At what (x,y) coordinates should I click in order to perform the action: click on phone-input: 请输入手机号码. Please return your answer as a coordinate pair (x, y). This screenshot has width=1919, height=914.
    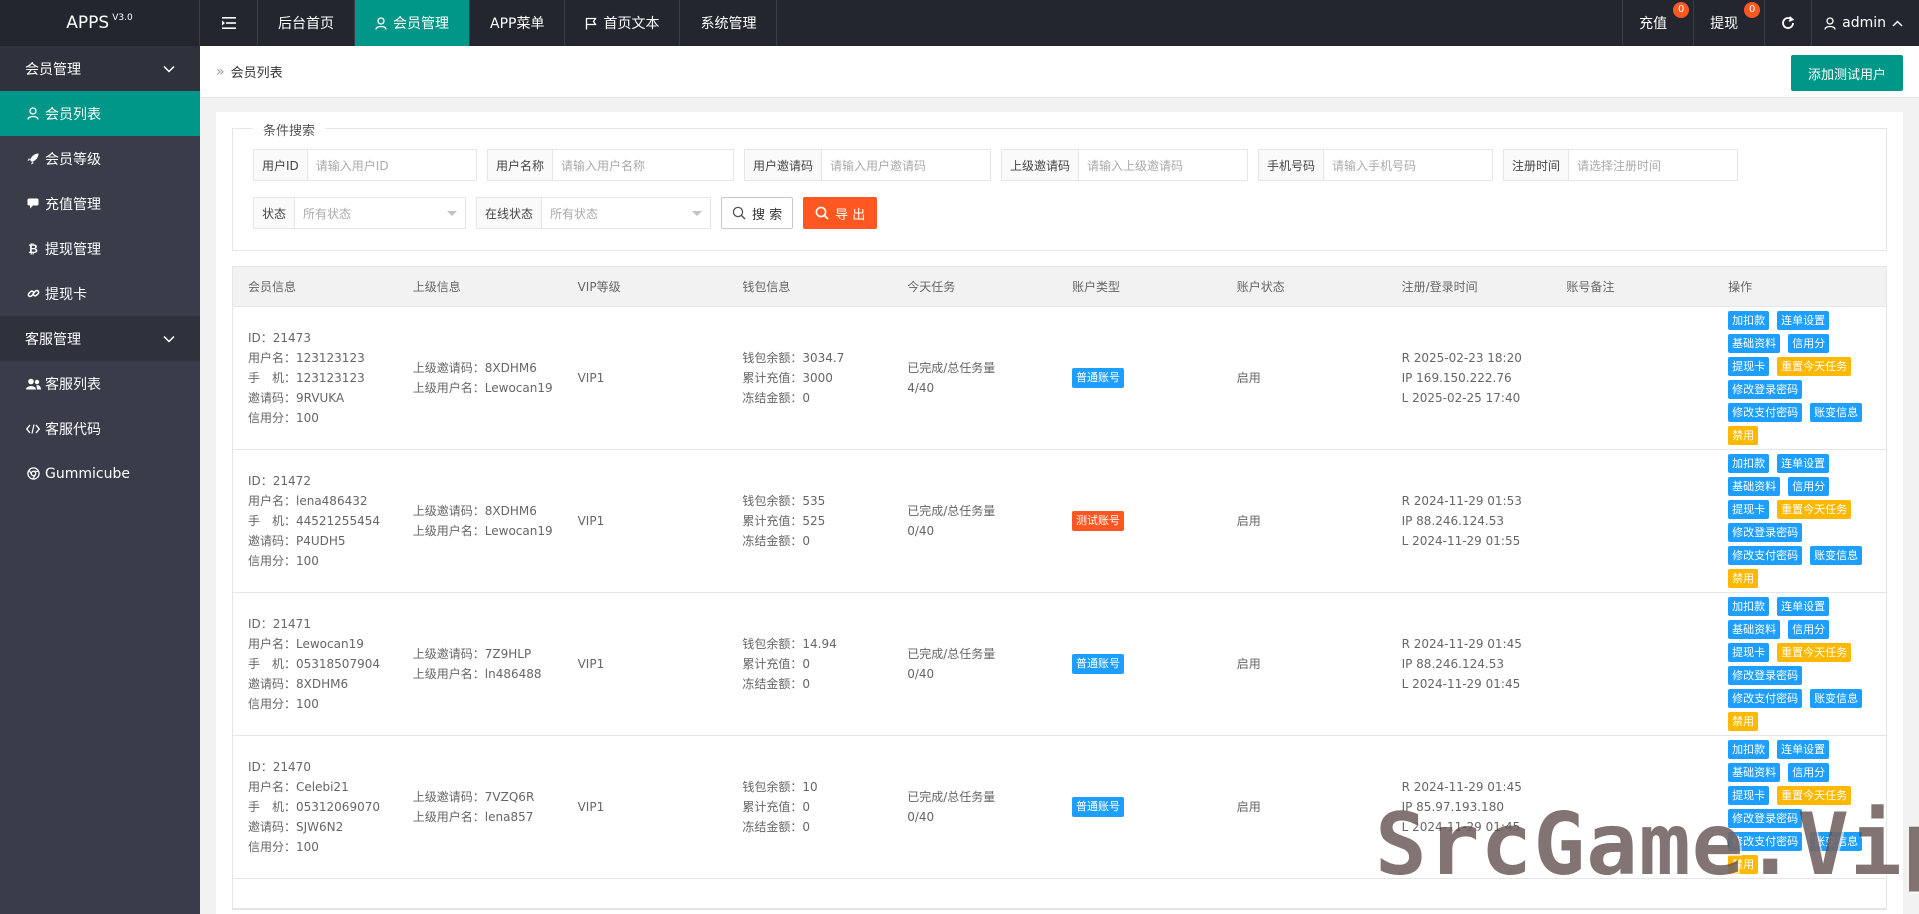
    Looking at the image, I should click on (1374, 165).